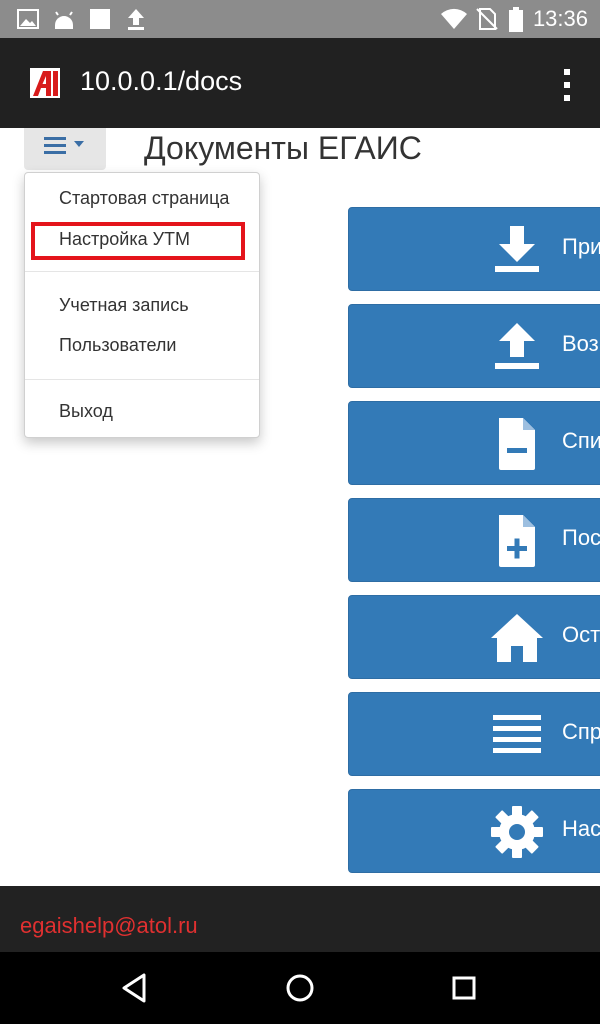  I want to click on tile-writeoff: Спи, so click(474, 443).